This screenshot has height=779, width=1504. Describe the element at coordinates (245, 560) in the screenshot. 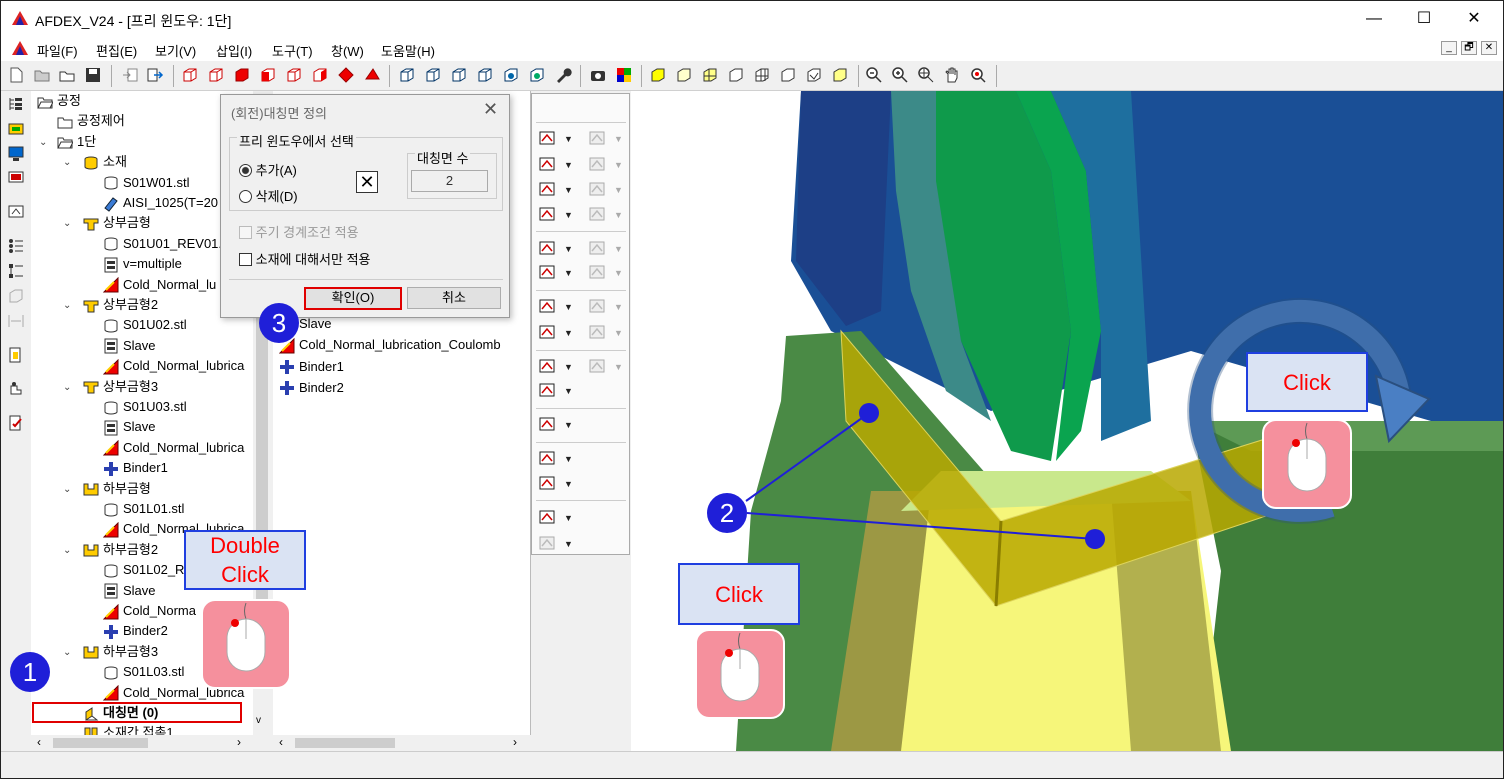

I see `double-click-callout: Double Click` at that location.